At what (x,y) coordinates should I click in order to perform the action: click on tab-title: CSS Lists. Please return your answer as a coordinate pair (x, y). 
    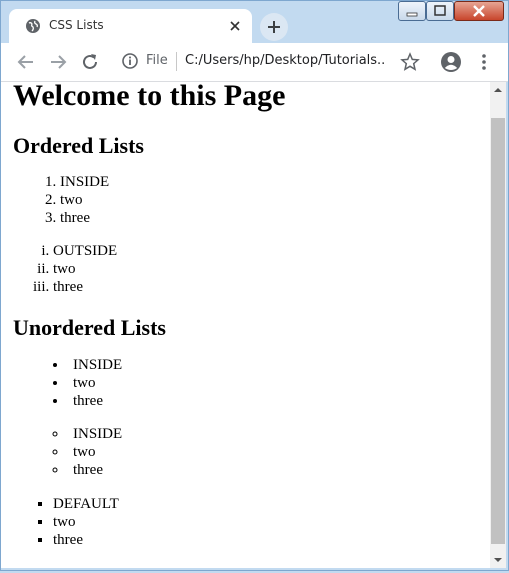
    Looking at the image, I should click on (76, 25).